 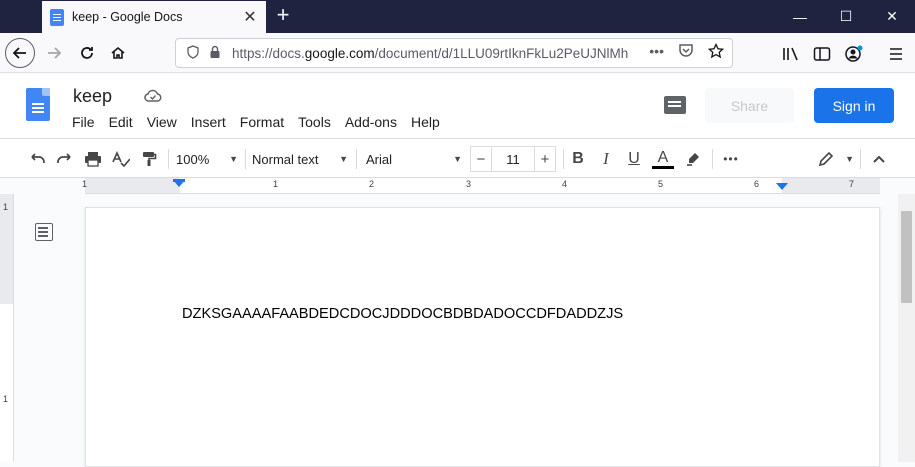 I want to click on browser-tab: keep - Google Docs ✕, so click(x=154, y=17).